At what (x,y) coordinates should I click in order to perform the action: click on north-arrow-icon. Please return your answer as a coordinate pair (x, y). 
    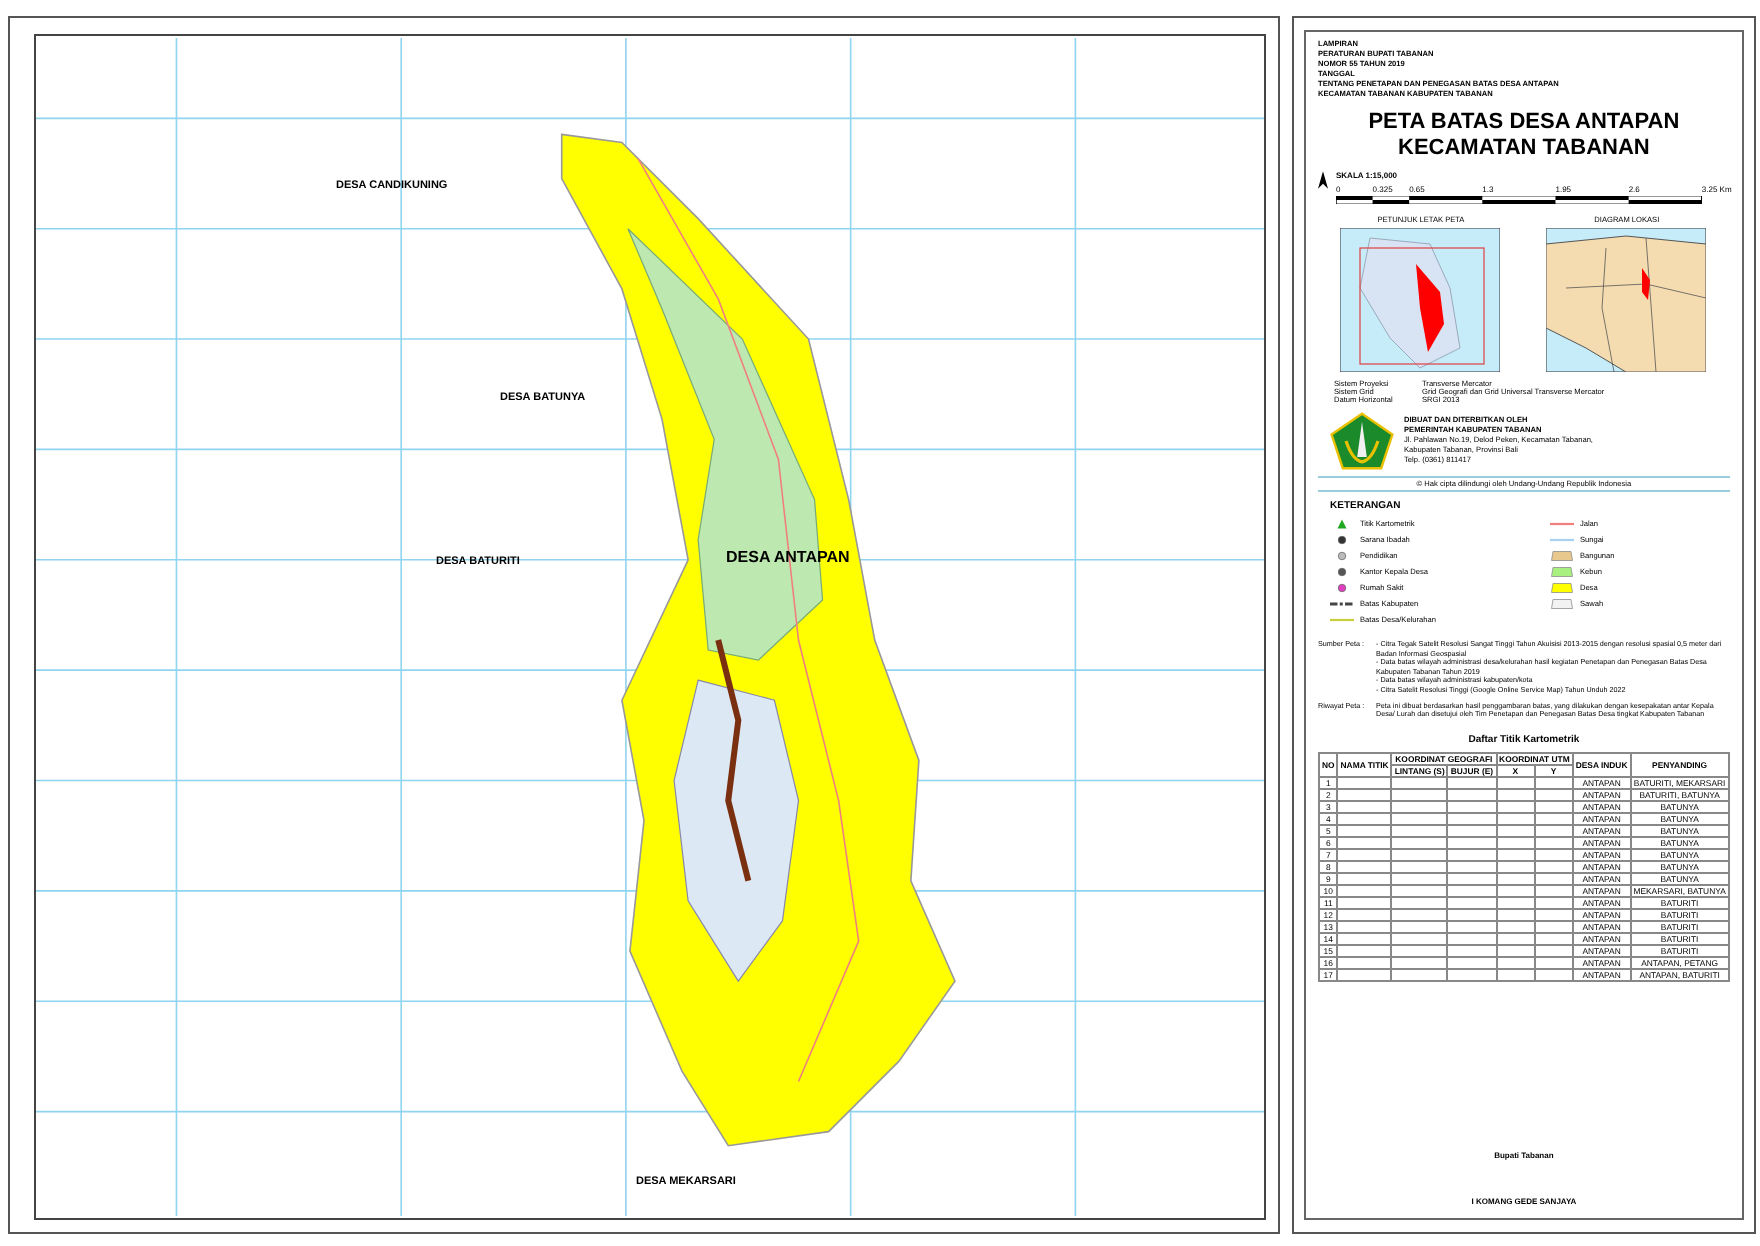
    Looking at the image, I should click on (1323, 180).